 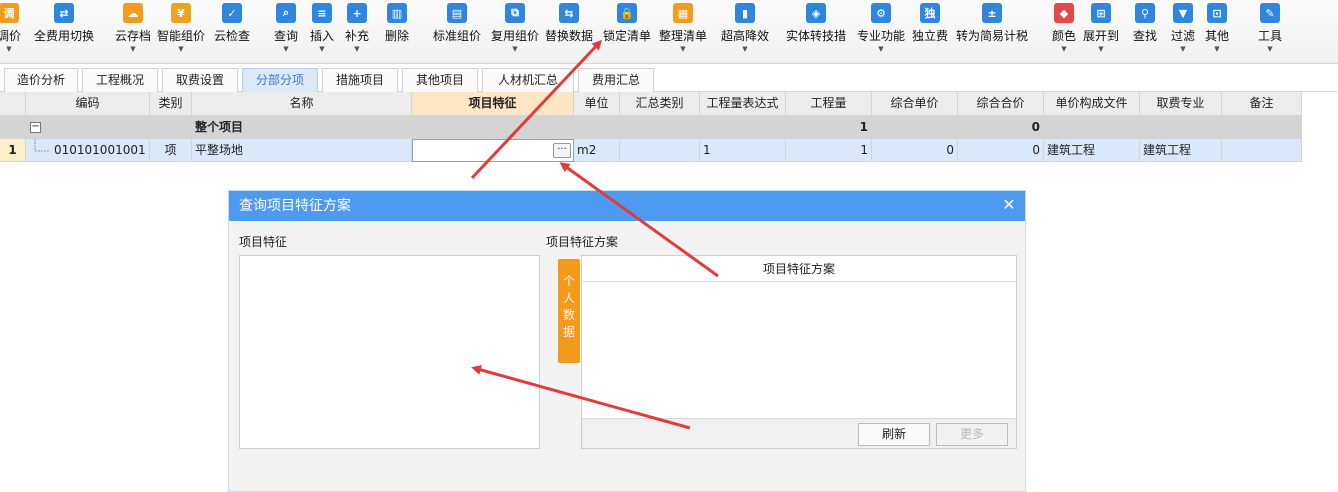 I want to click on col-header-feature: 项目特征, so click(x=493, y=104).